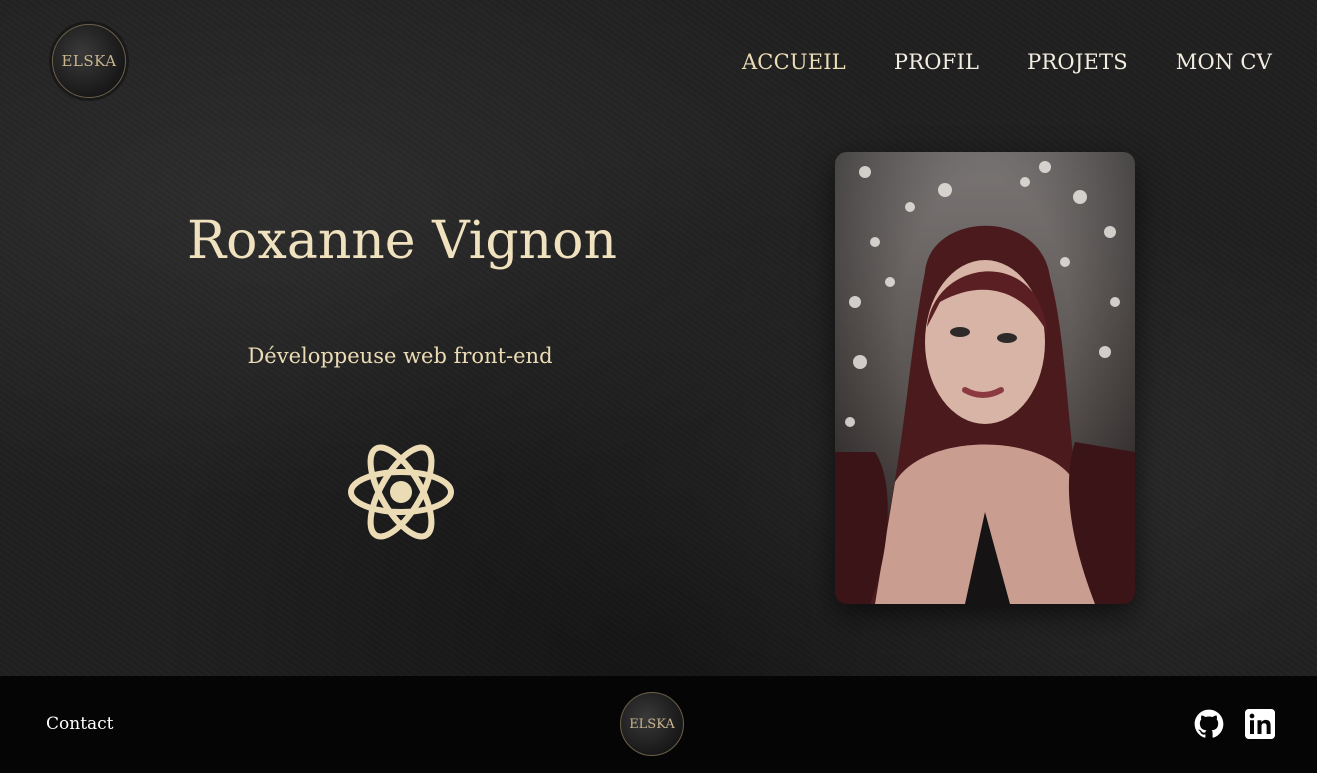 This screenshot has width=1317, height=773. I want to click on portrait-illustration, so click(985, 382).